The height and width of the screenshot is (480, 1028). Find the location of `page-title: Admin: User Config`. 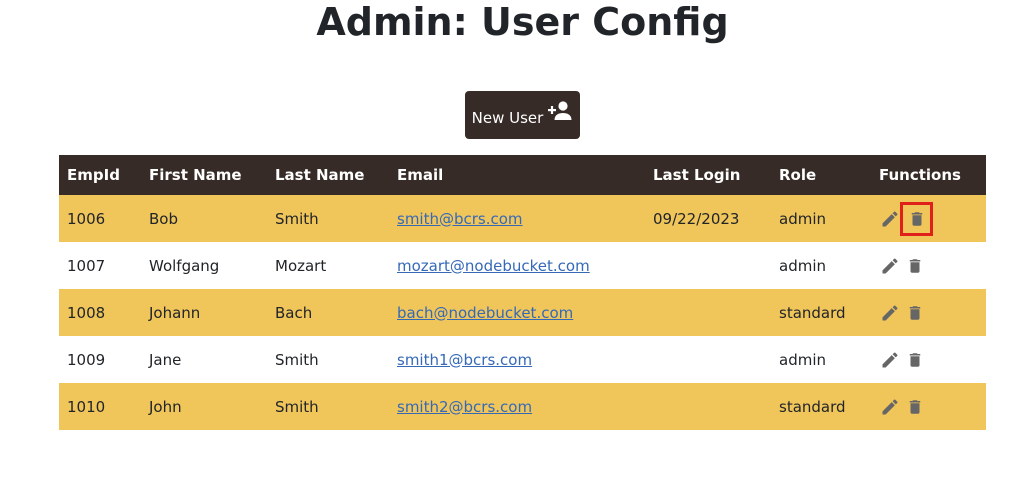

page-title: Admin: User Config is located at coordinates (522, 22).